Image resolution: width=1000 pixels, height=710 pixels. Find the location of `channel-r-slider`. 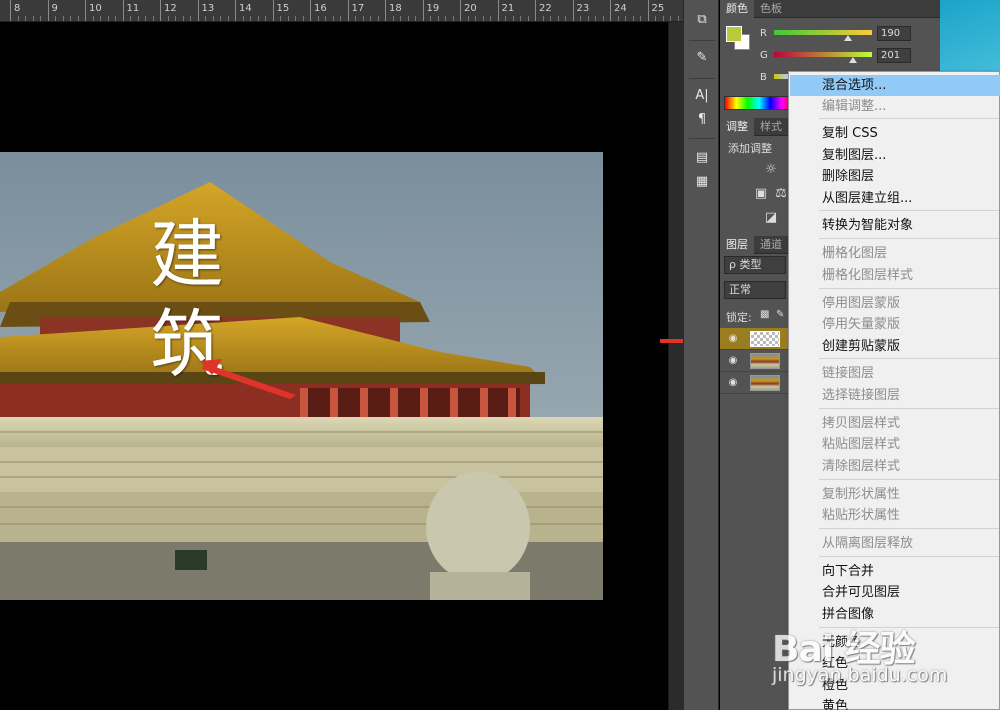

channel-r-slider is located at coordinates (823, 32).